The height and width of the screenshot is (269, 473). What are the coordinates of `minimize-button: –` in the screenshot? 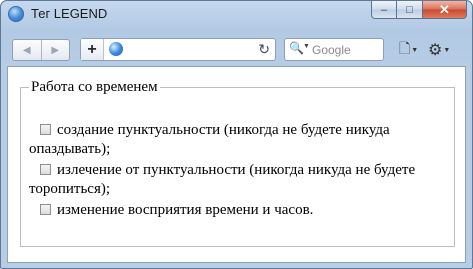 It's located at (384, 10).